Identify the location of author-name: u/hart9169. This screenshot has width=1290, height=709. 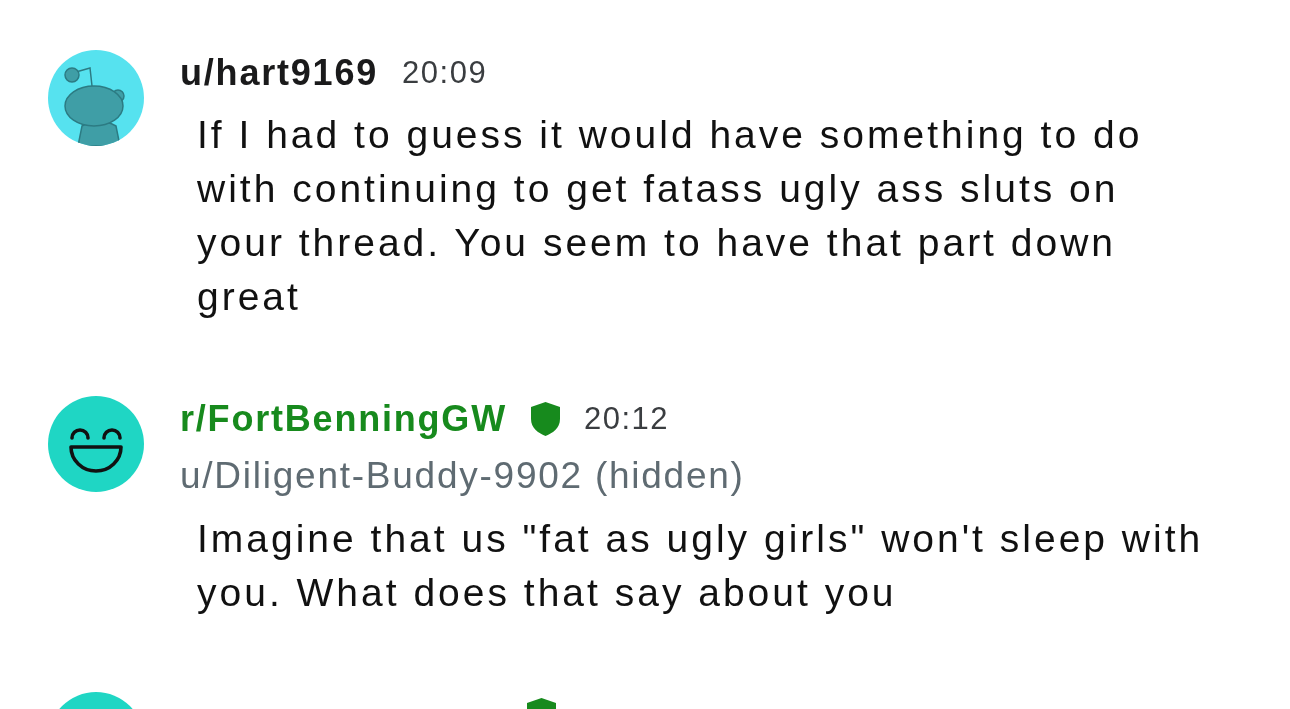
(279, 73).